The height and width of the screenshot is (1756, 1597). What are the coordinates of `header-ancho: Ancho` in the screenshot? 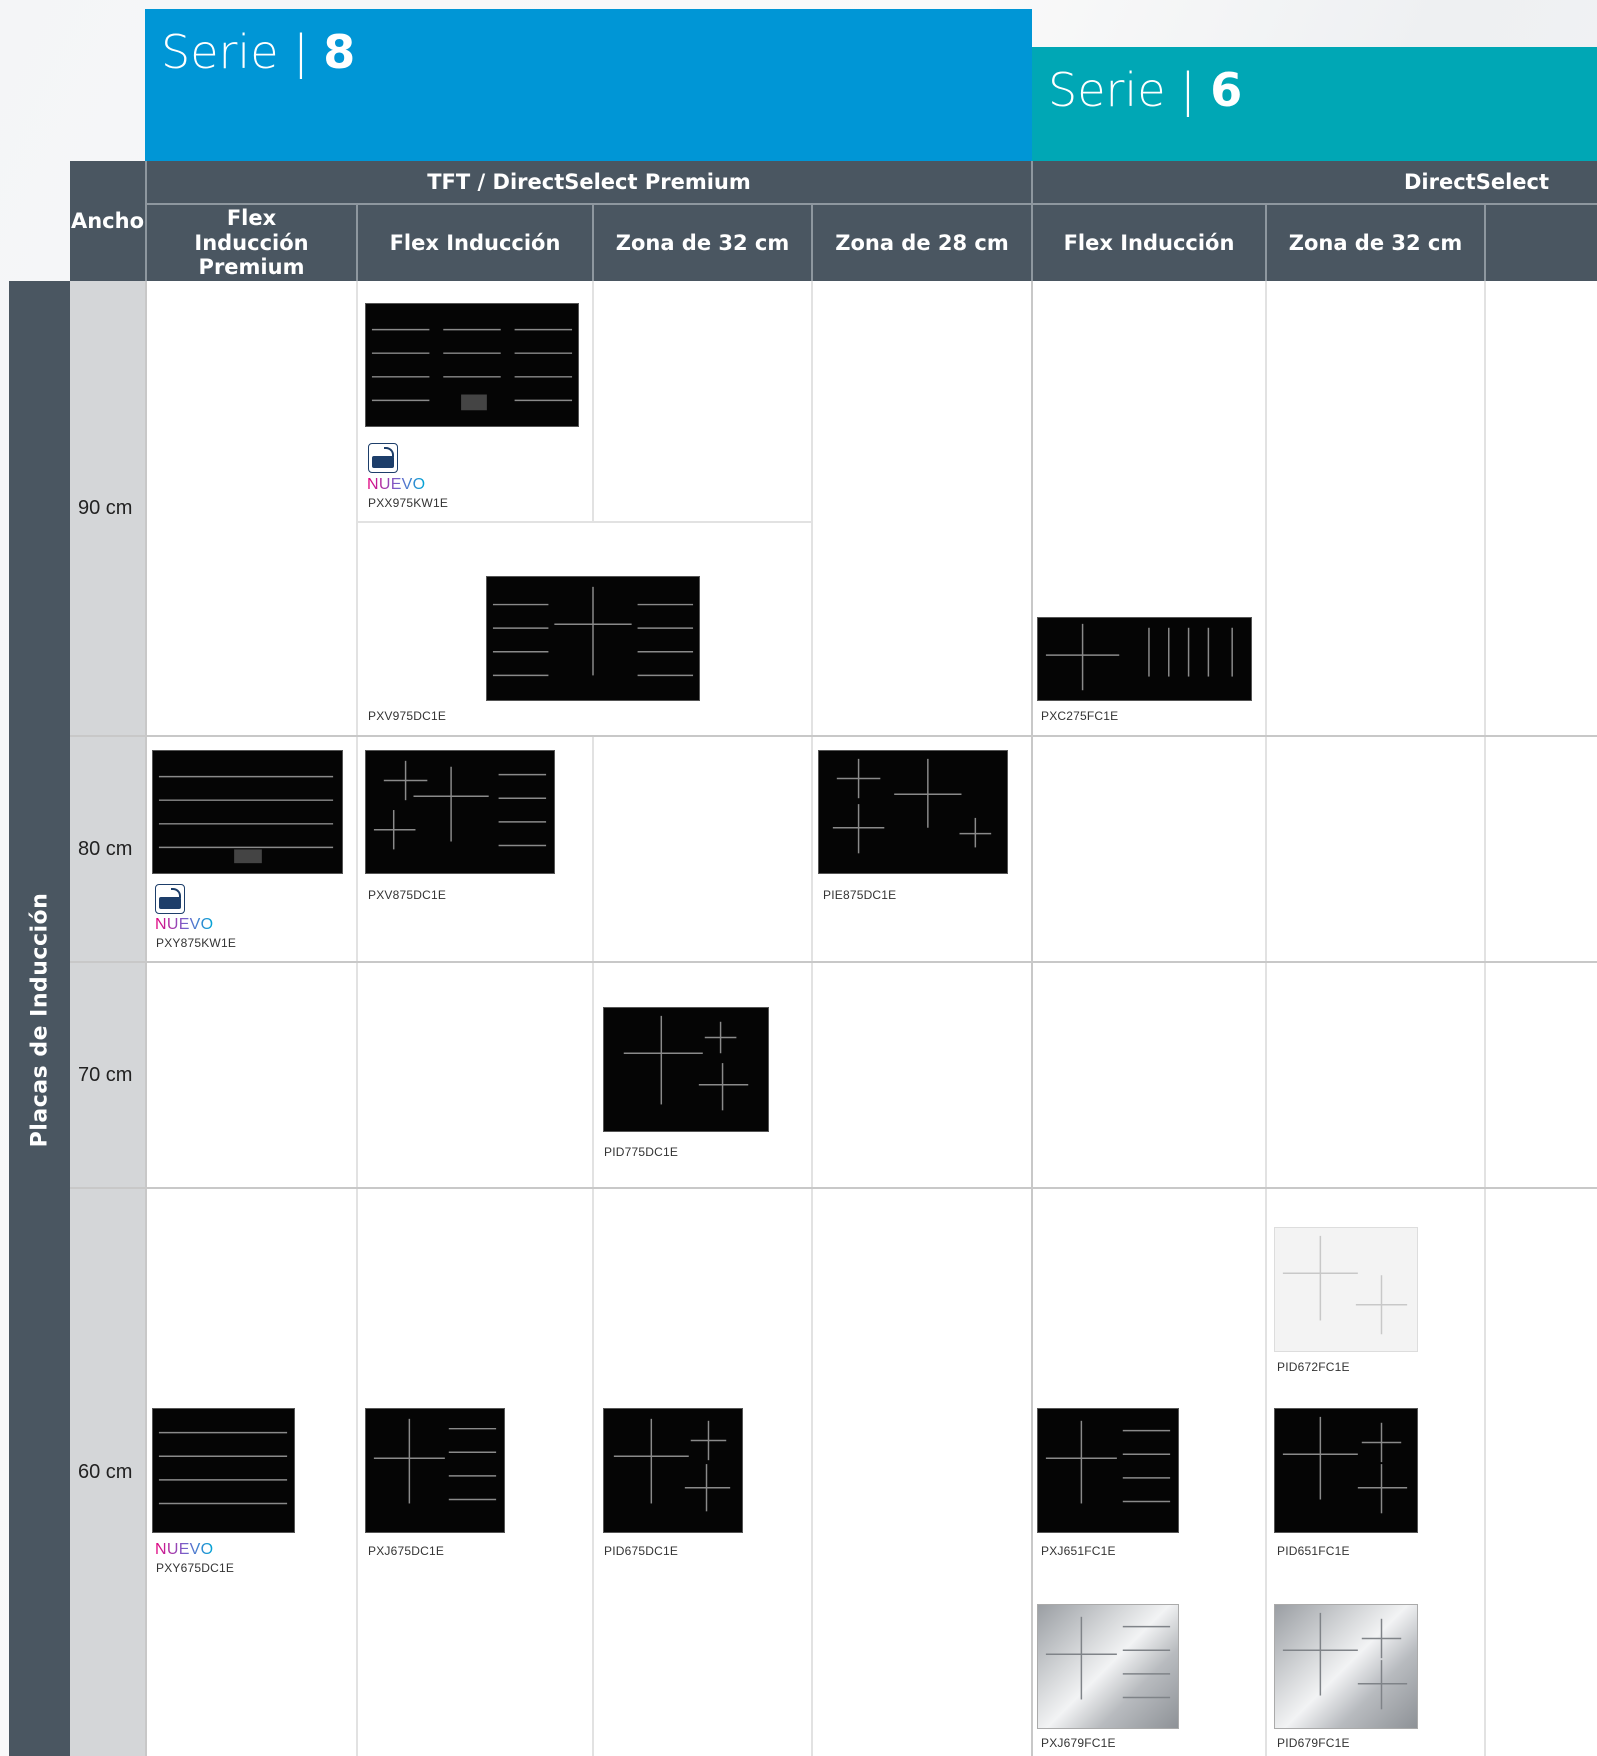 It's located at (107, 220).